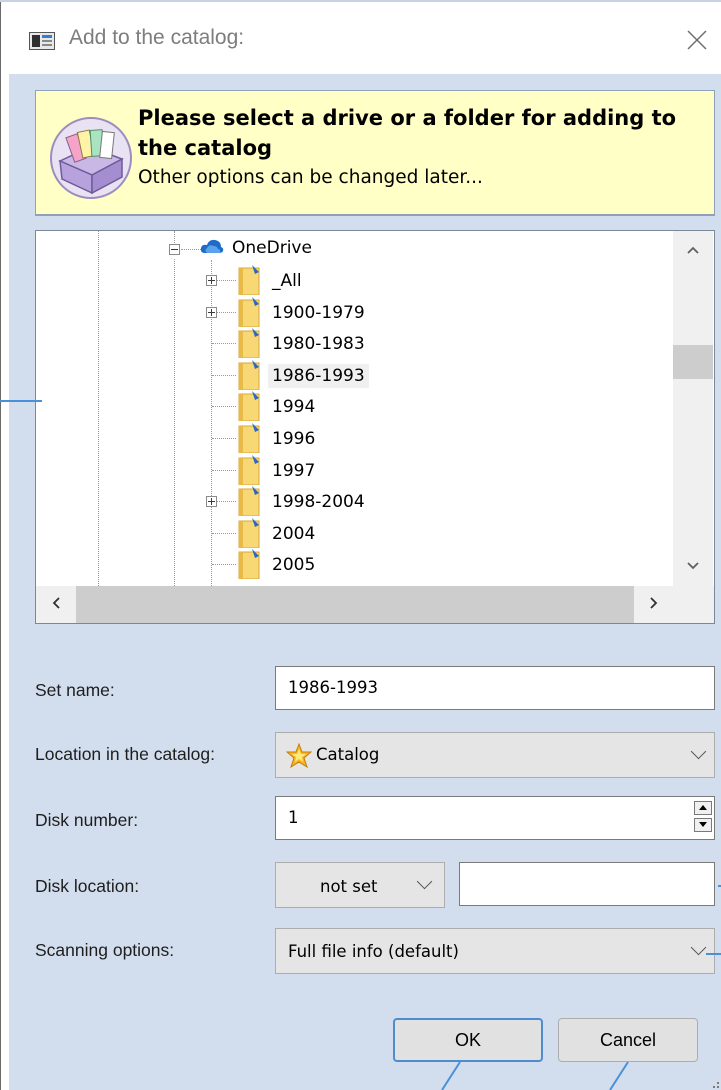  Describe the element at coordinates (294, 533) in the screenshot. I see `tree-item-label: 2004` at that location.